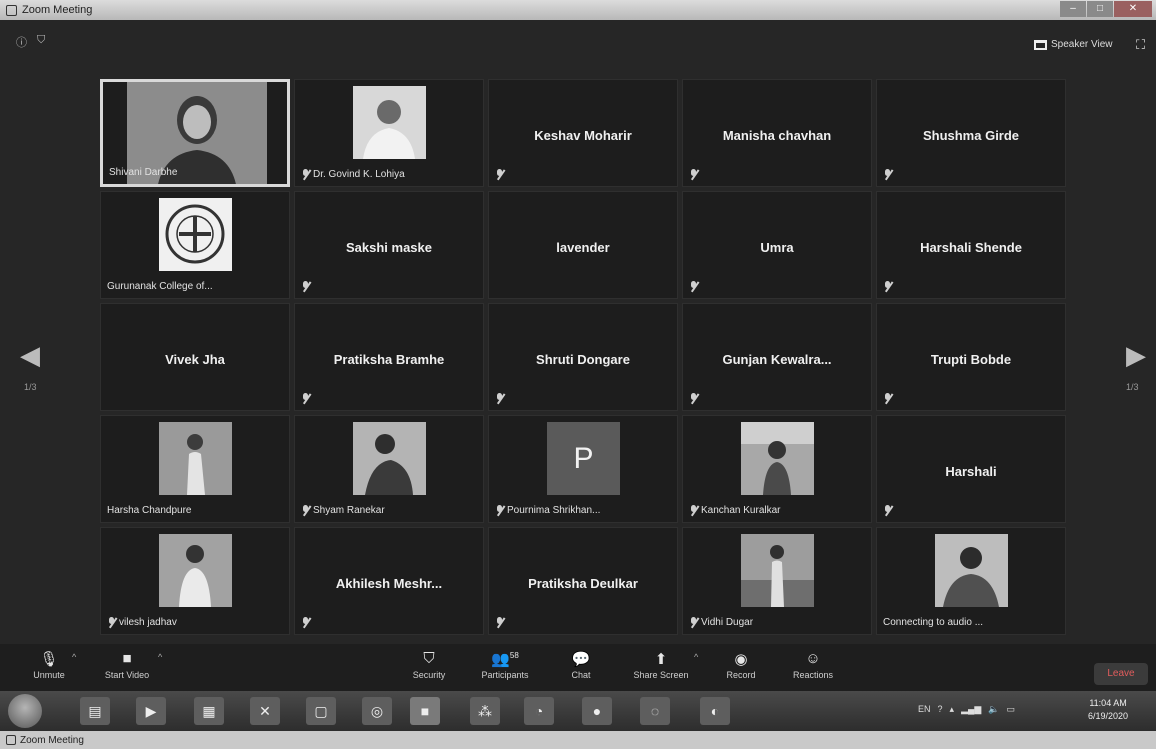 The width and height of the screenshot is (1156, 749). Describe the element at coordinates (127, 675) in the screenshot. I see `start-video-label: Start Video` at that location.